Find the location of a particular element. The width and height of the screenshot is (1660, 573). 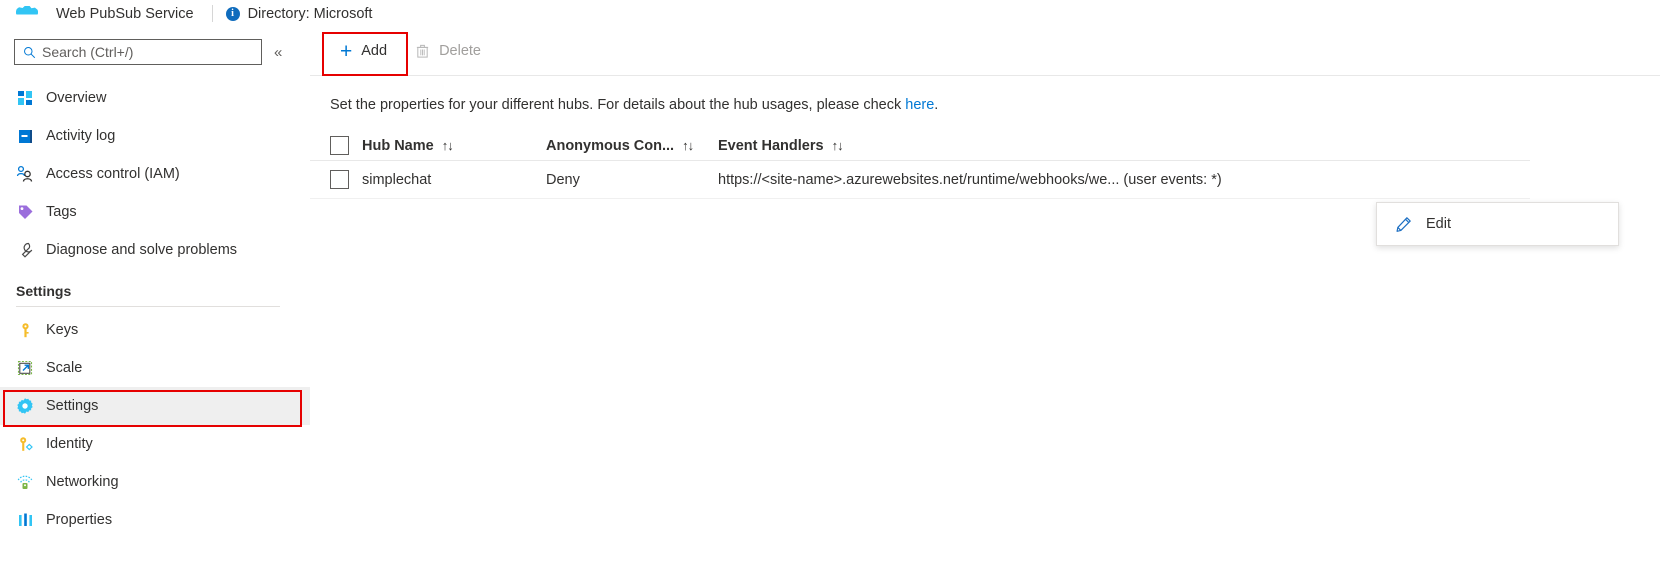

gear-icon is located at coordinates (25, 406).